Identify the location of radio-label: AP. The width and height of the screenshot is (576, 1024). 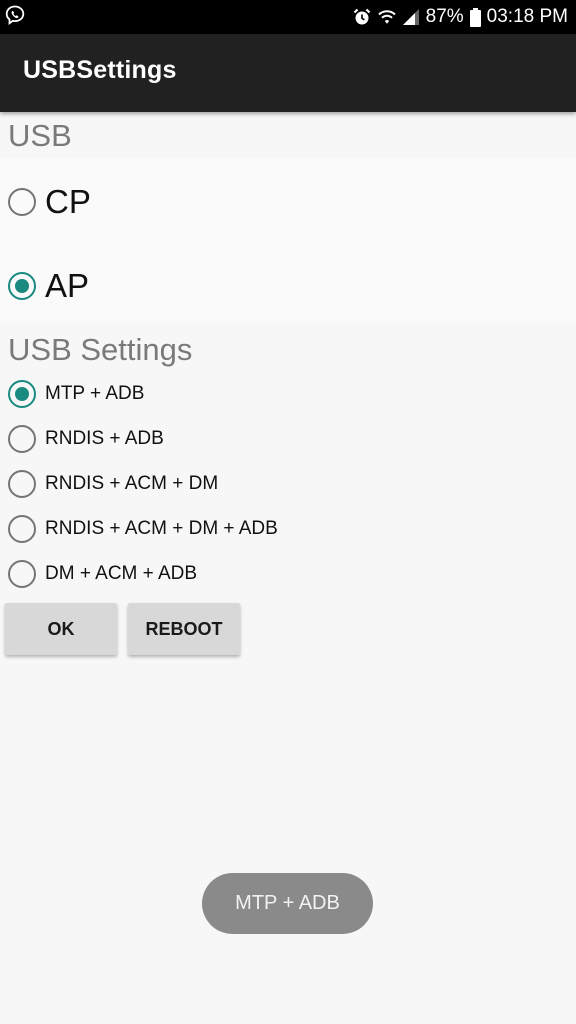
(67, 285).